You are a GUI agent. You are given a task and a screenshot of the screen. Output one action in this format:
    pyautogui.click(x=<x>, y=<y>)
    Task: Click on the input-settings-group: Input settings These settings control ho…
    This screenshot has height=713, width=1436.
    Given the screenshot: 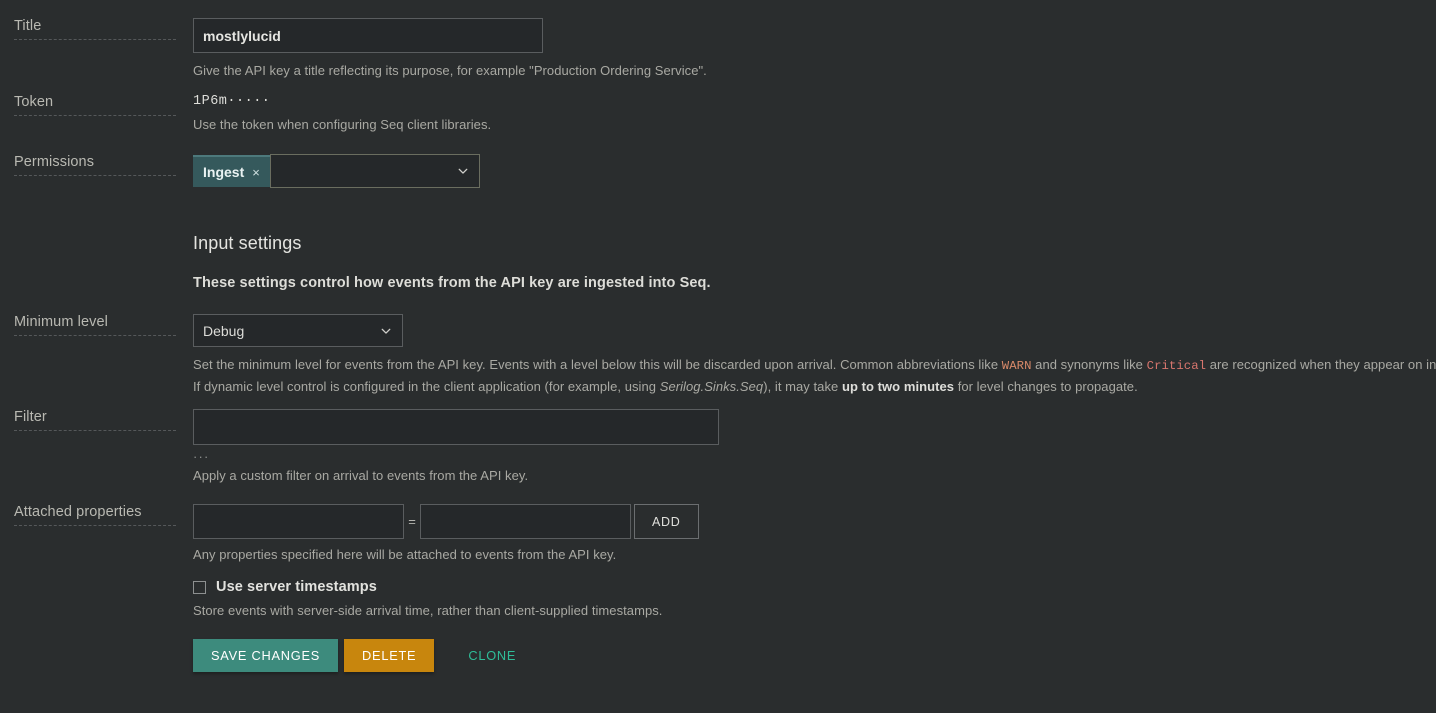 What is the action you would take?
    pyautogui.click(x=452, y=262)
    